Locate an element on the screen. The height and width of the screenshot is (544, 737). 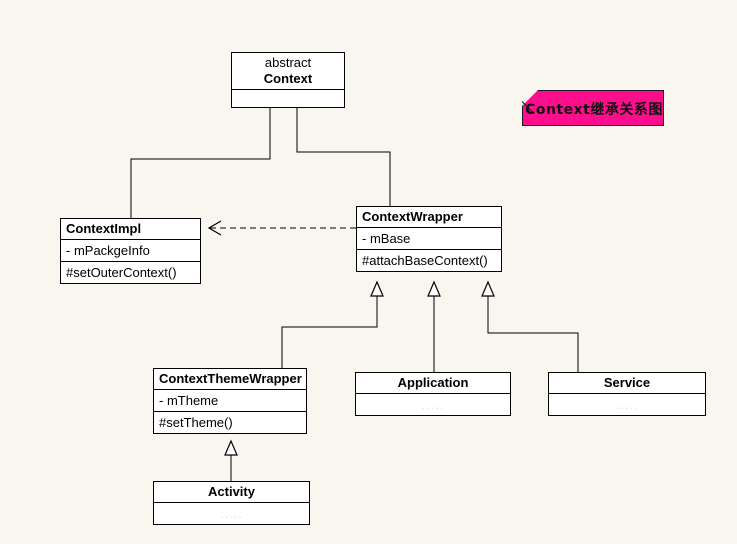
class-attribute-contextthemewrapper: - mTheme is located at coordinates (230, 401).